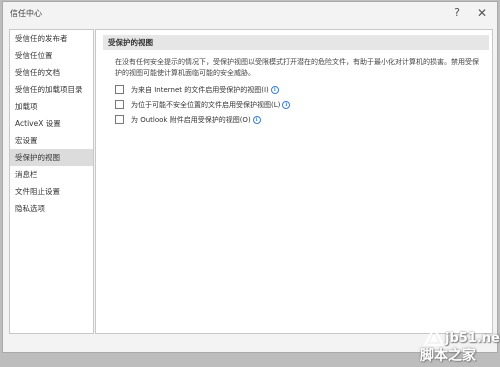  What do you see at coordinates (51, 208) in the screenshot?
I see `sidebar-item-privacy-options: 隐私选项` at bounding box center [51, 208].